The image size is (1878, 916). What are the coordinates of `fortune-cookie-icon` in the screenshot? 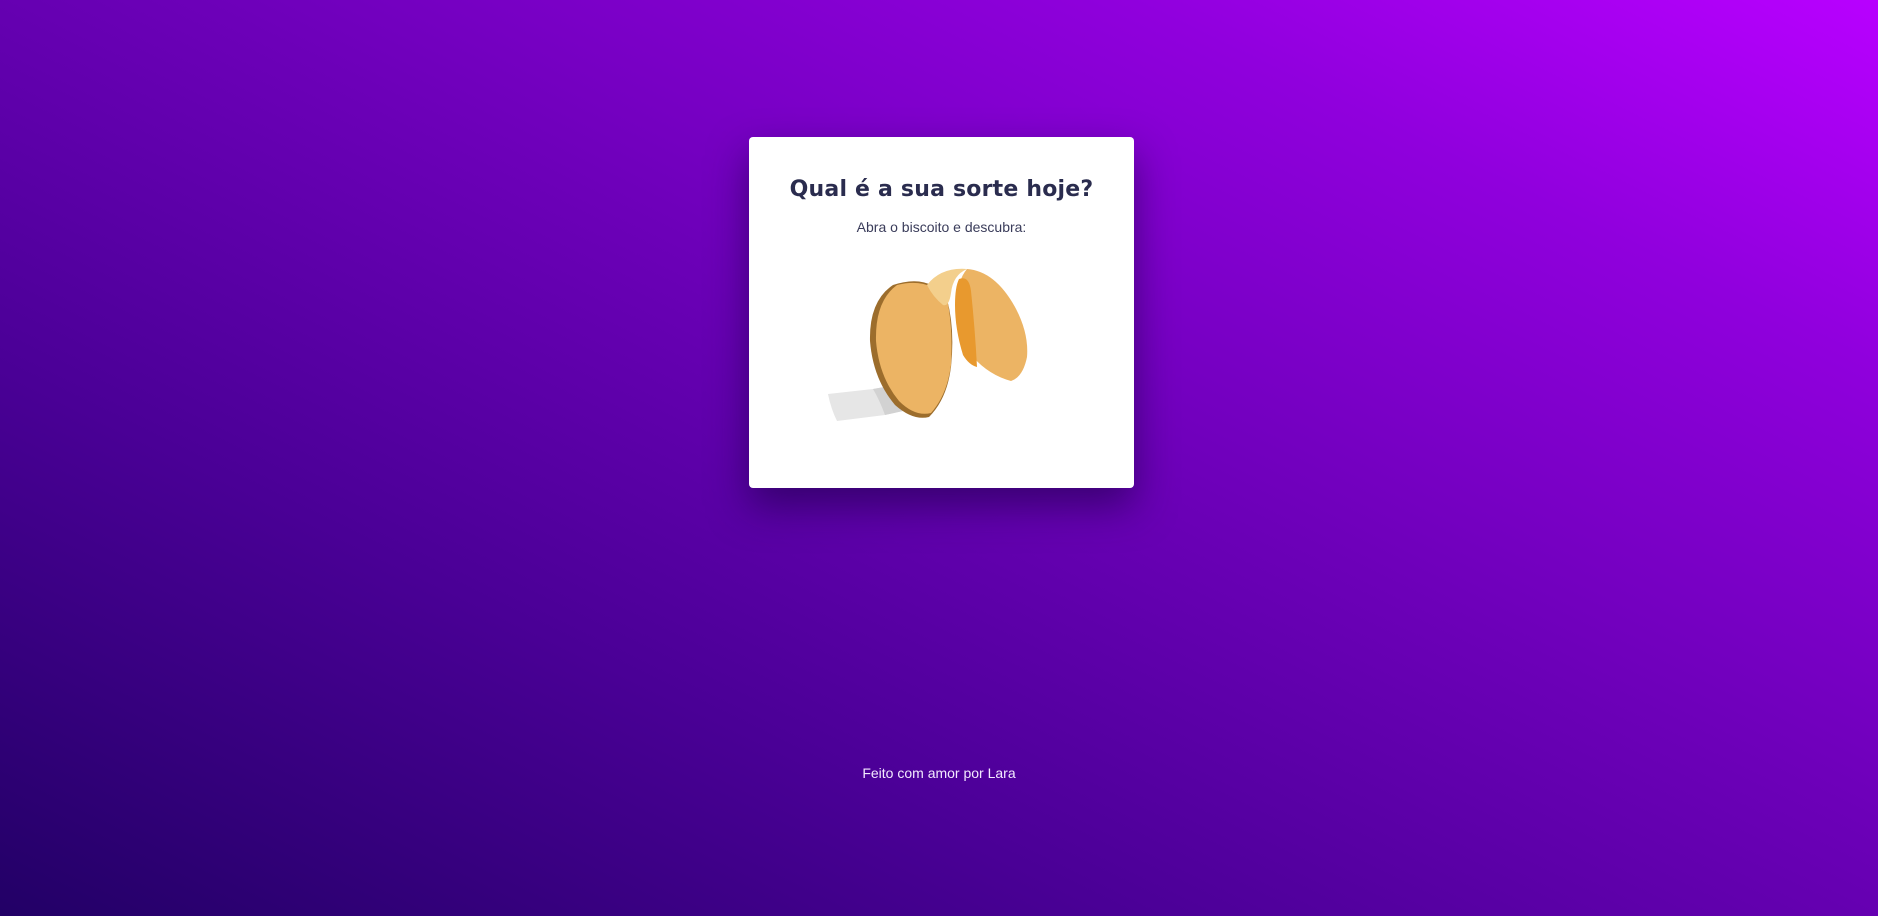 It's located at (928, 344).